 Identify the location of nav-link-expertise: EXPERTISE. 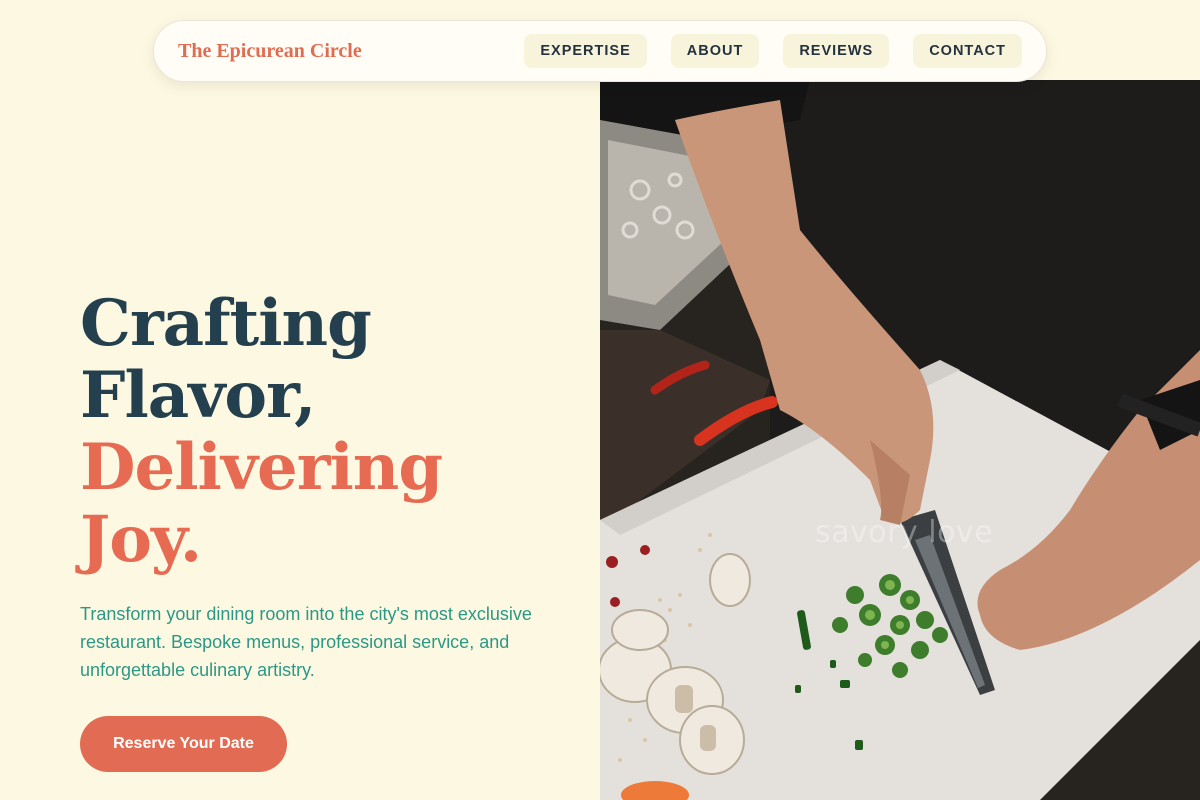
(585, 51).